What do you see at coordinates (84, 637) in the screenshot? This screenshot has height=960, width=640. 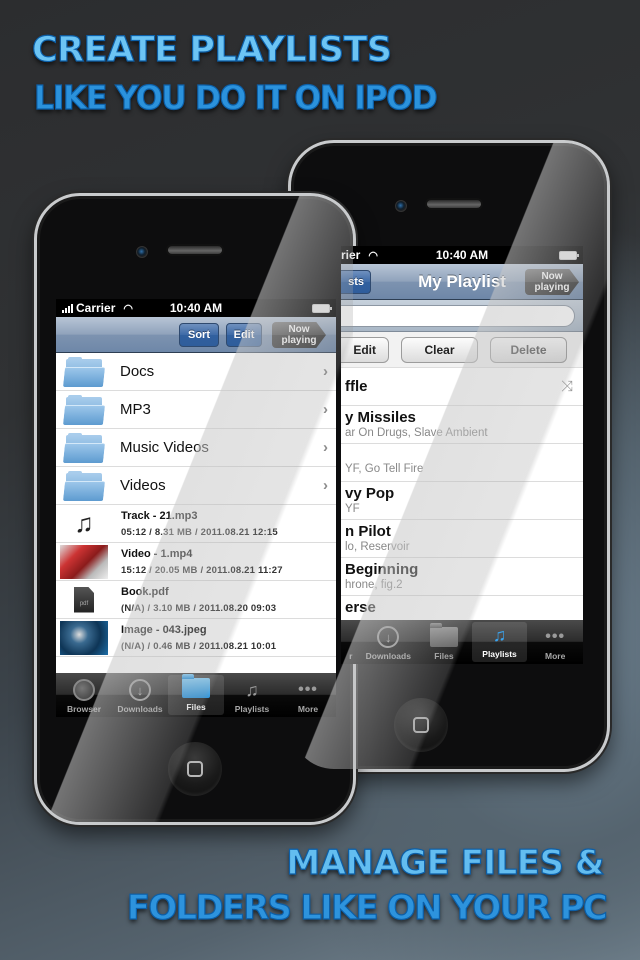 I see `image-thumbnail` at bounding box center [84, 637].